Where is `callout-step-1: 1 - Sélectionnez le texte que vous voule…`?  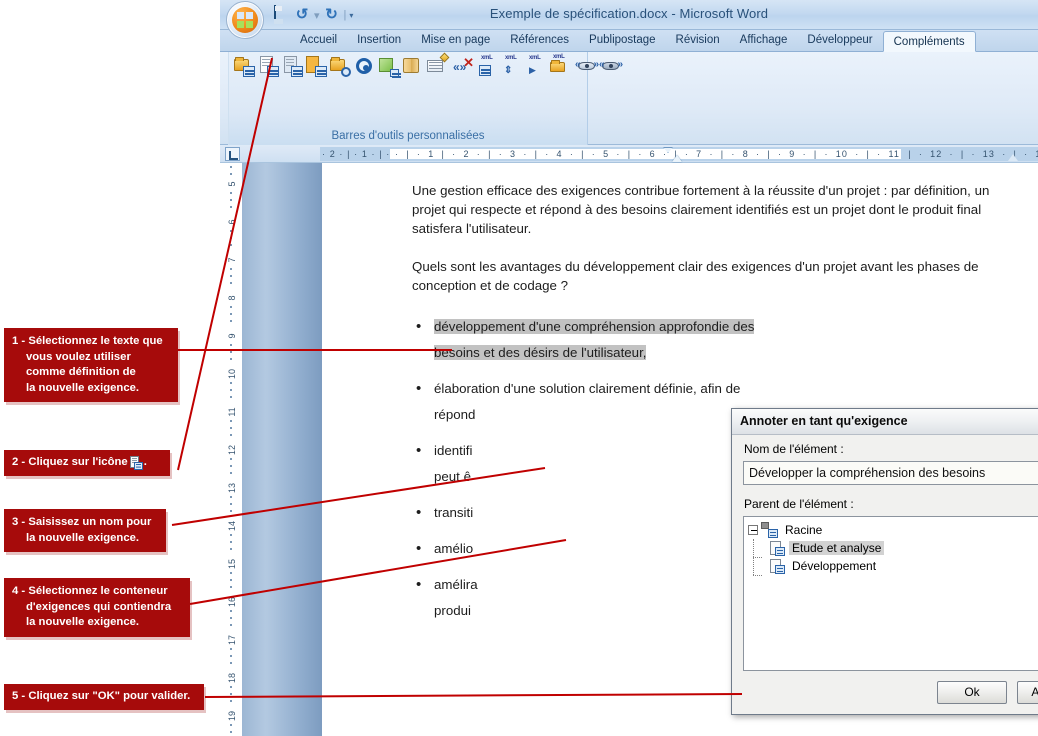
callout-step-1: 1 - Sélectionnez le texte que vous voule… is located at coordinates (91, 365).